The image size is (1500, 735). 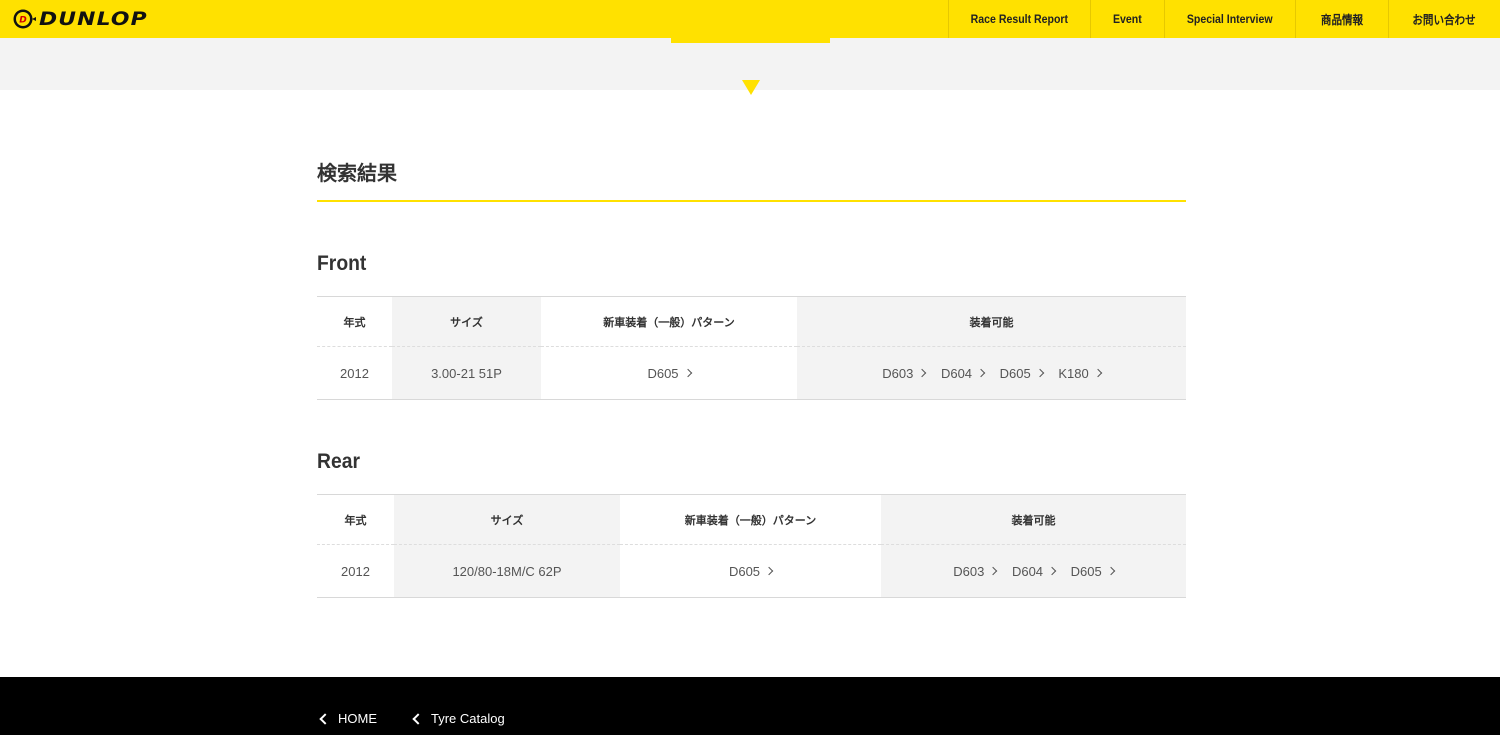 What do you see at coordinates (507, 571) in the screenshot?
I see `size-cell: 120/80-18M/C 62P` at bounding box center [507, 571].